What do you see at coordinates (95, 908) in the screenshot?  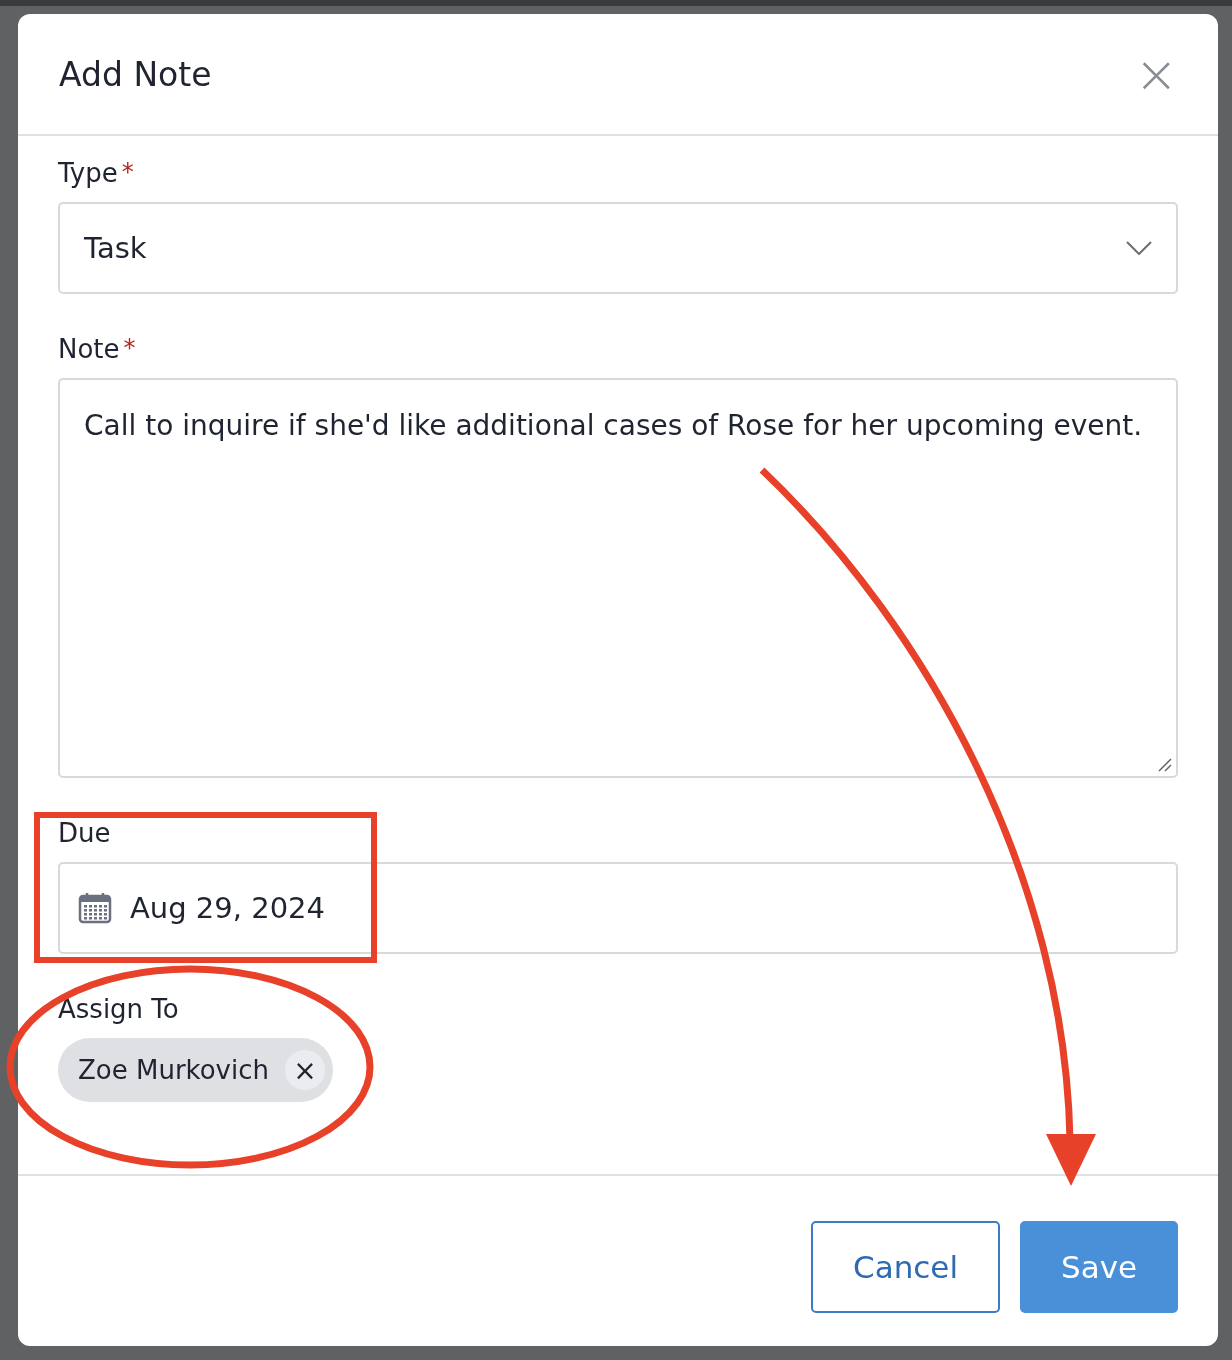 I see `calendar-icon` at bounding box center [95, 908].